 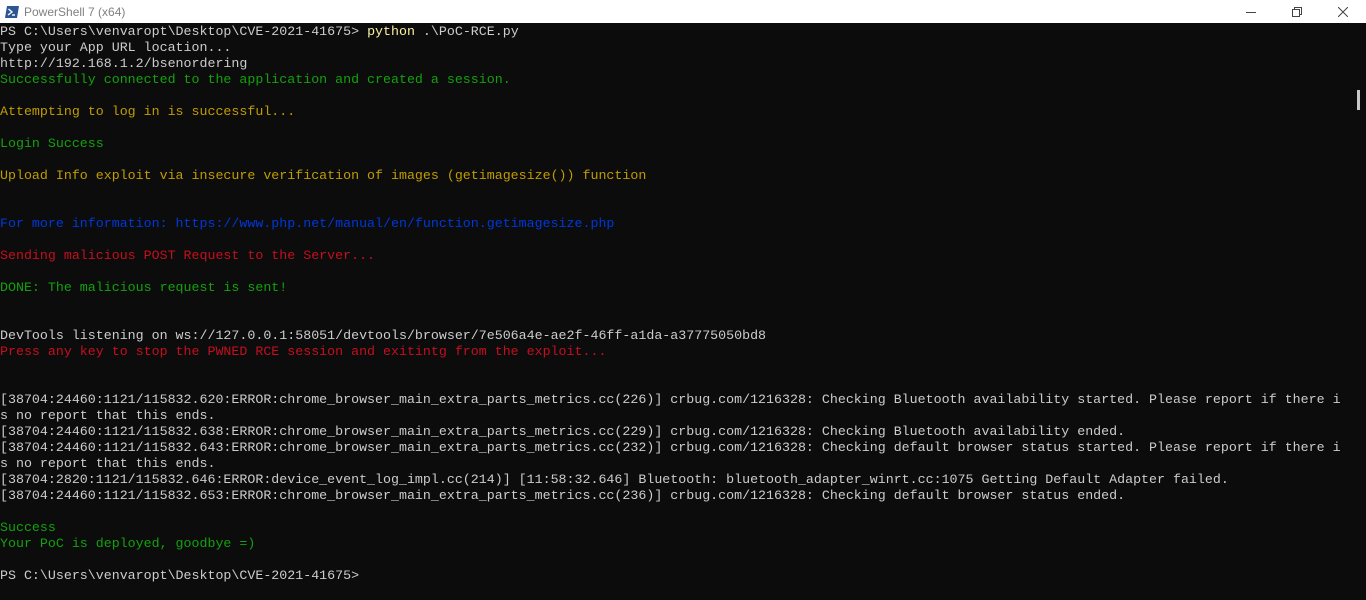 What do you see at coordinates (676, 288) in the screenshot?
I see `terminal-line: DONE: The malicious request is sent!` at bounding box center [676, 288].